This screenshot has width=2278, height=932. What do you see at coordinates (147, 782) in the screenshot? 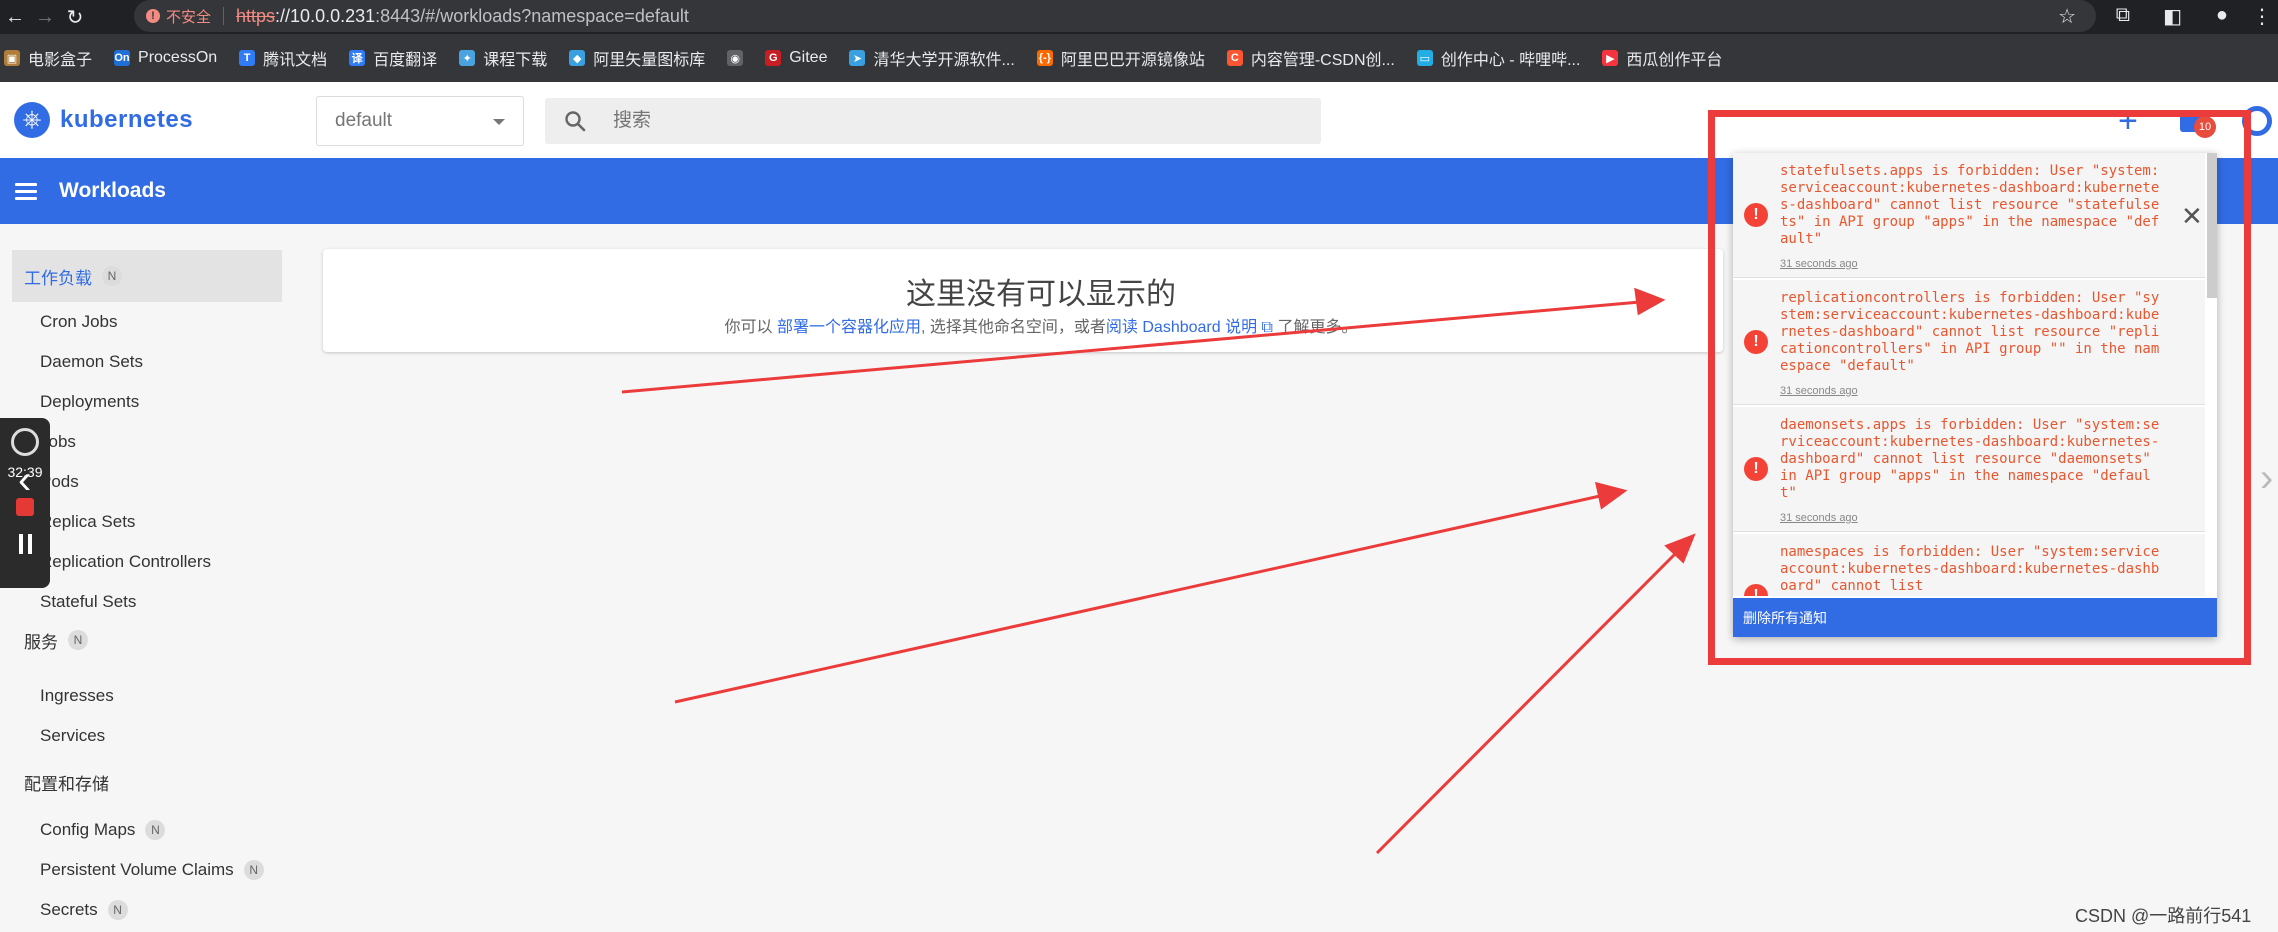
I see `sidebar-category-config-storage: 配置和存储` at bounding box center [147, 782].